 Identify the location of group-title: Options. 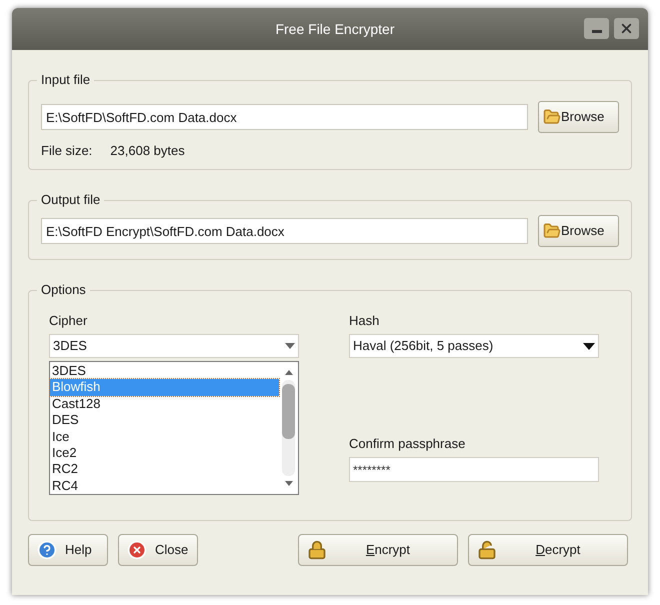
(63, 290).